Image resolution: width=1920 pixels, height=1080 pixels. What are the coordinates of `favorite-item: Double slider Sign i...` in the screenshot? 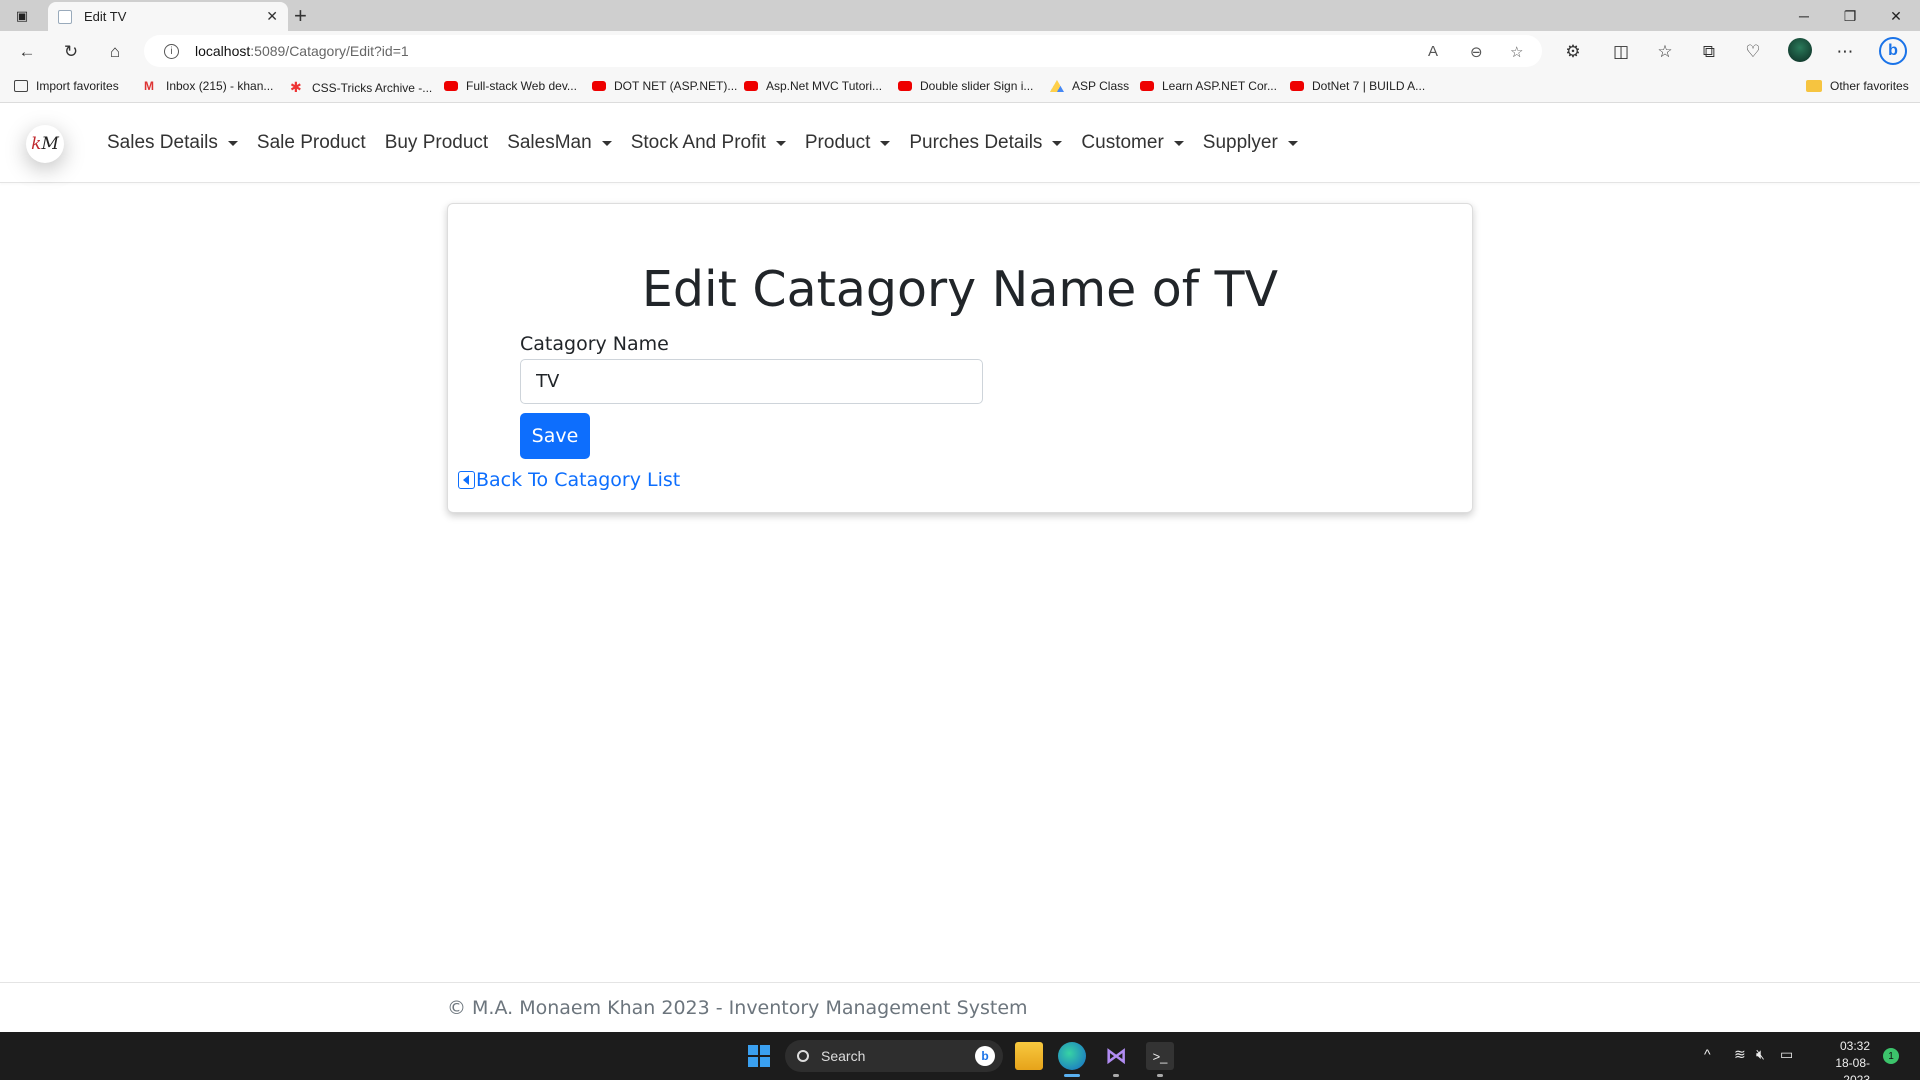 It's located at (965, 86).